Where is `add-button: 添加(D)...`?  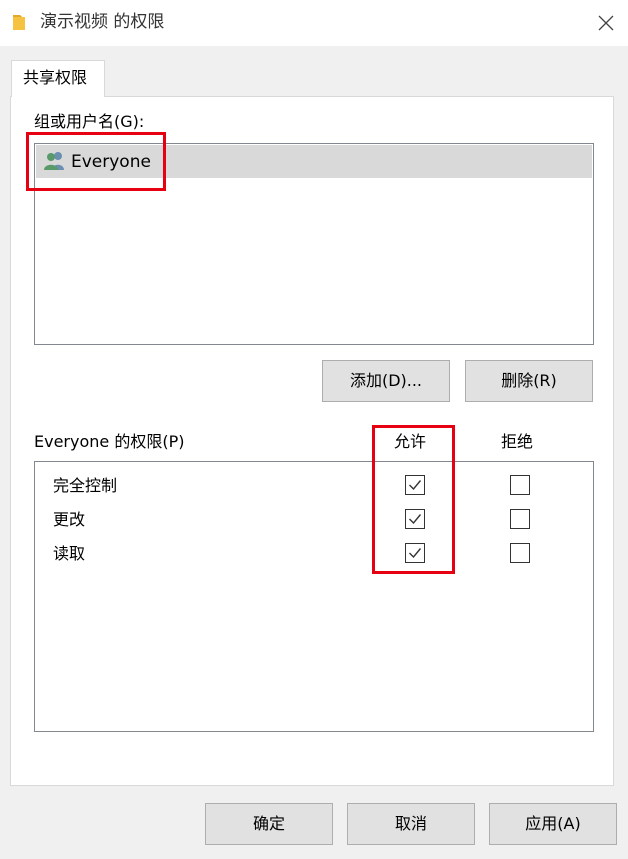
add-button: 添加(D)... is located at coordinates (386, 381).